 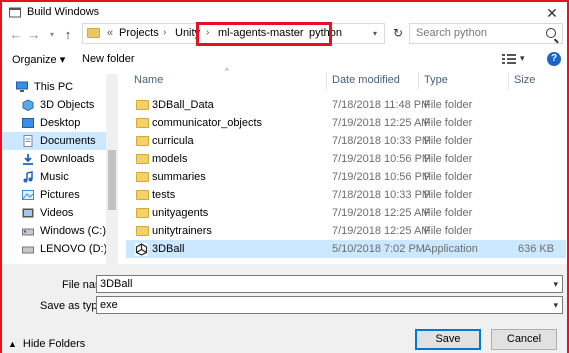 I want to click on cancel-button: Cancel, so click(x=524, y=339).